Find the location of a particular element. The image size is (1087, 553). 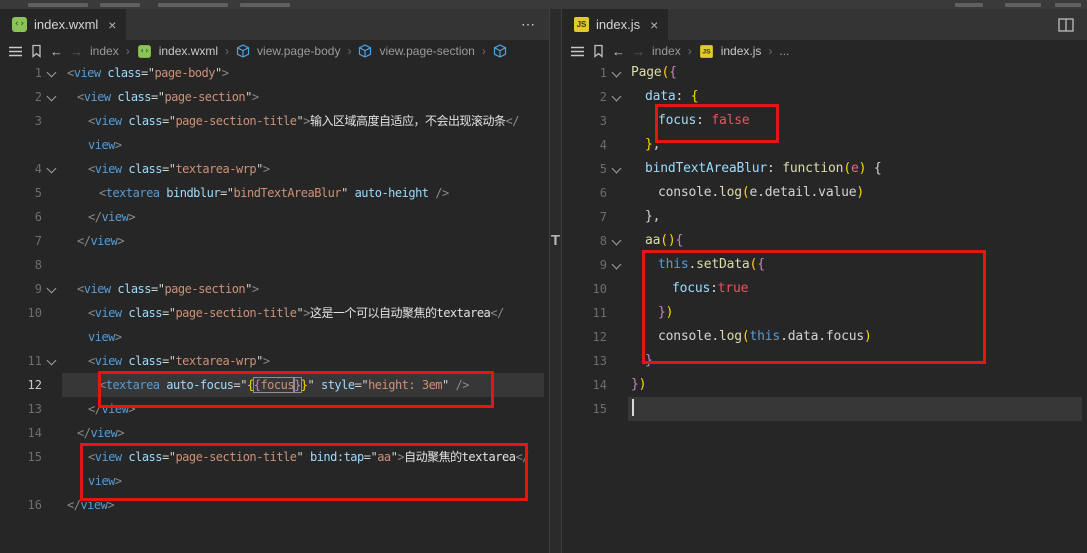

code-line: 7 </view> is located at coordinates (274, 241).